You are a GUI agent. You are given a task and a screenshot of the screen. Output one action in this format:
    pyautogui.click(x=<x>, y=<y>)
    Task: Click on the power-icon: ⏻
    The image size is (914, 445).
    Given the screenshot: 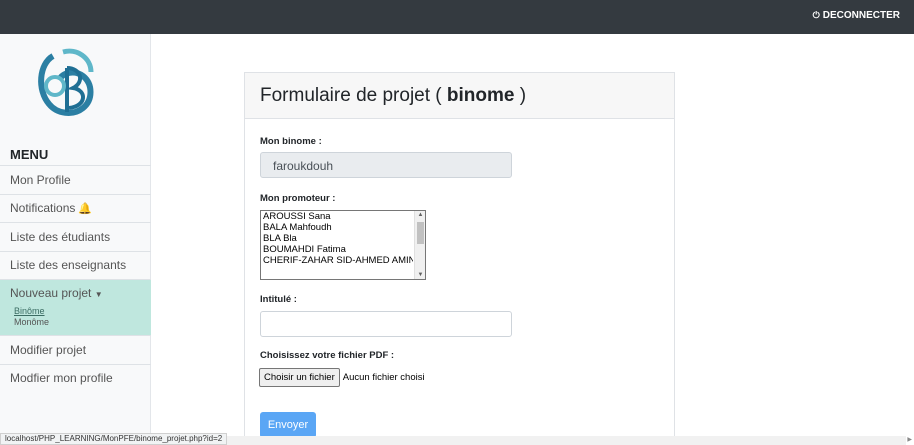 What is the action you would take?
    pyautogui.click(x=816, y=15)
    